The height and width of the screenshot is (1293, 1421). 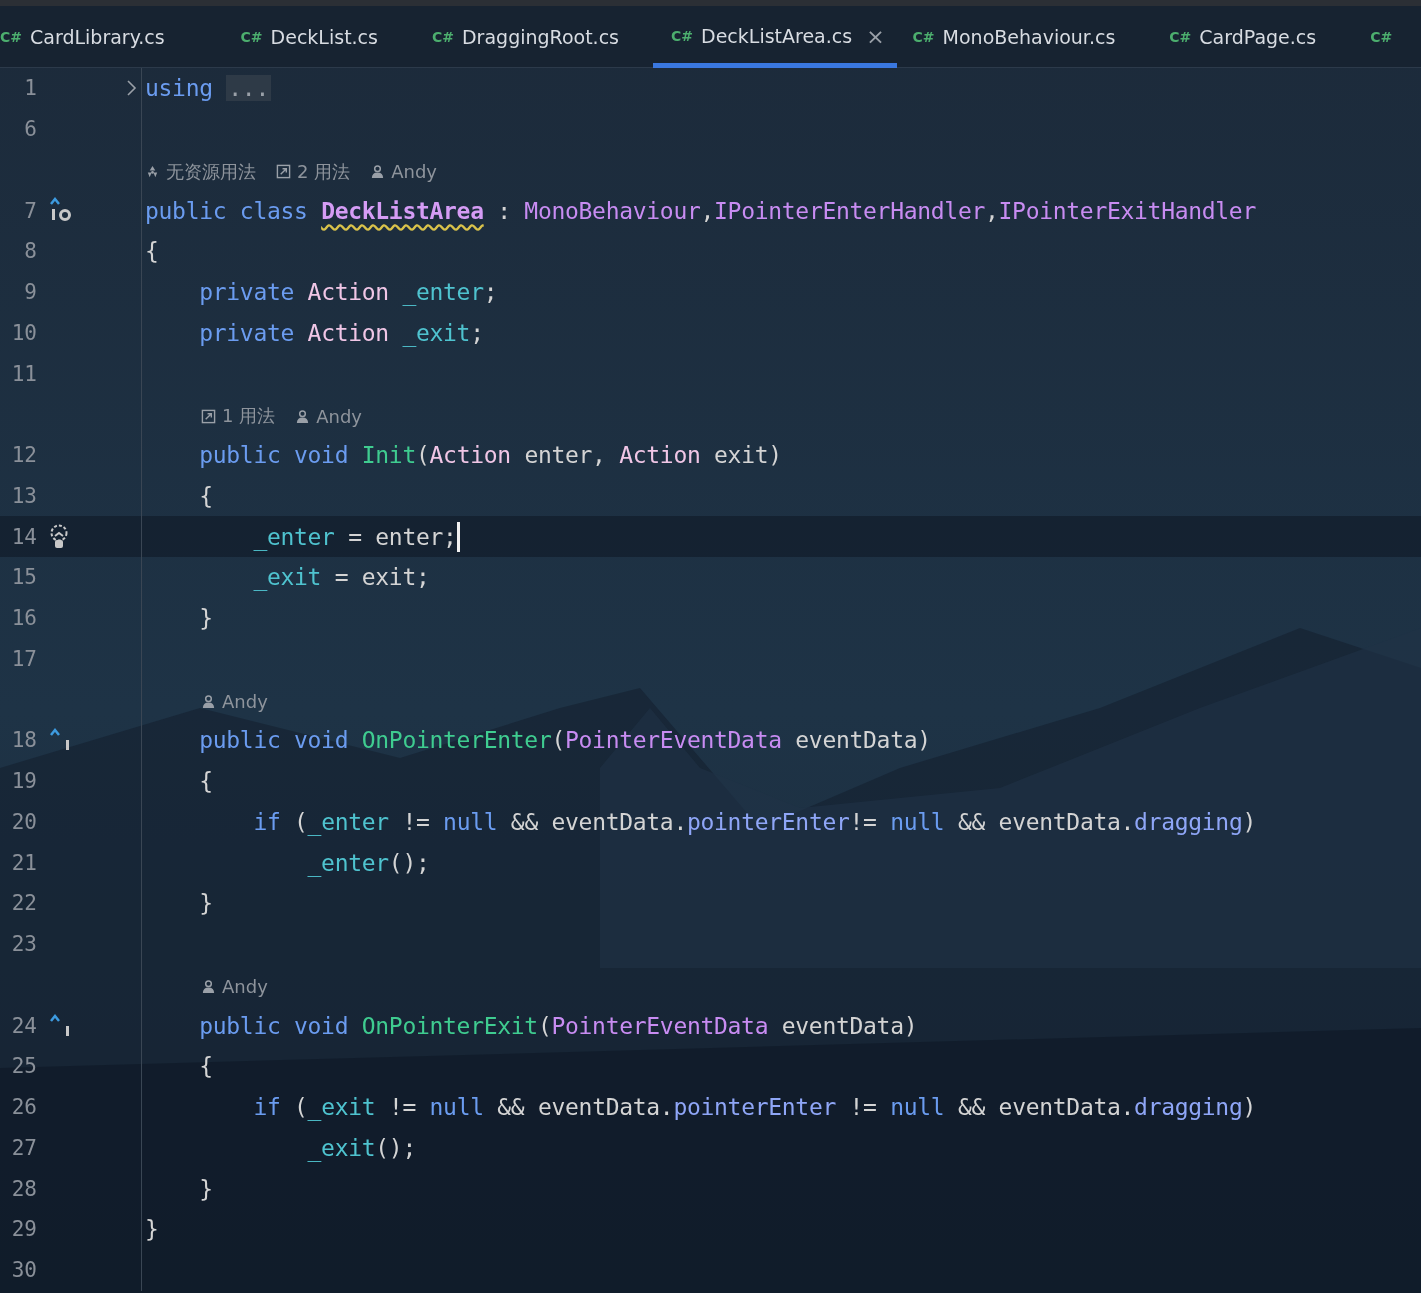 I want to click on code-line: _enter = enter;, so click(x=354, y=536).